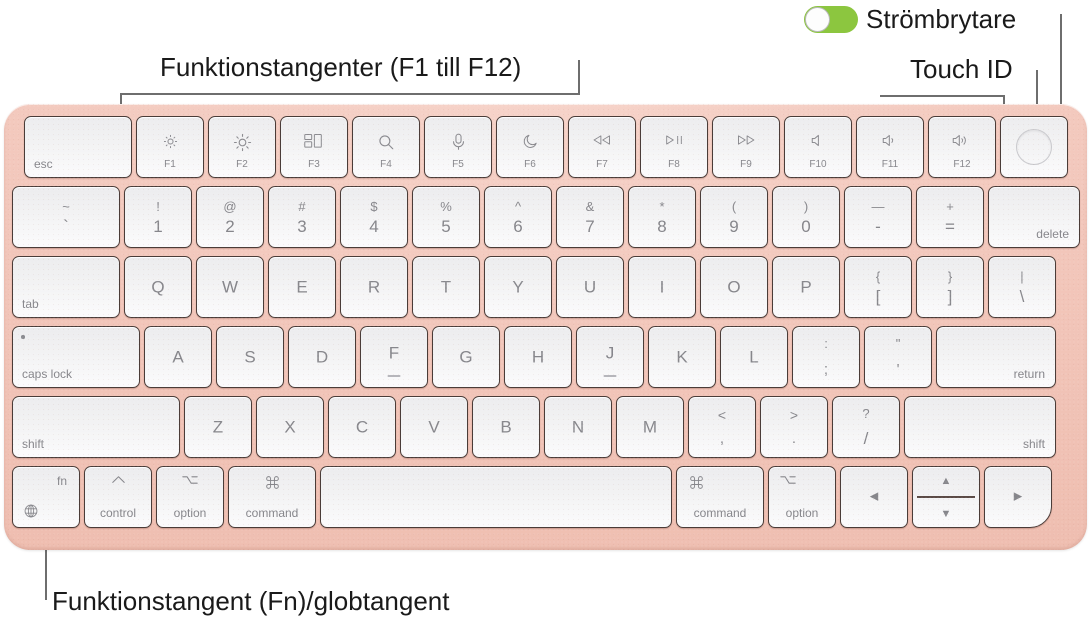 This screenshot has height=622, width=1091. What do you see at coordinates (662, 287) in the screenshot?
I see `key-i: I` at bounding box center [662, 287].